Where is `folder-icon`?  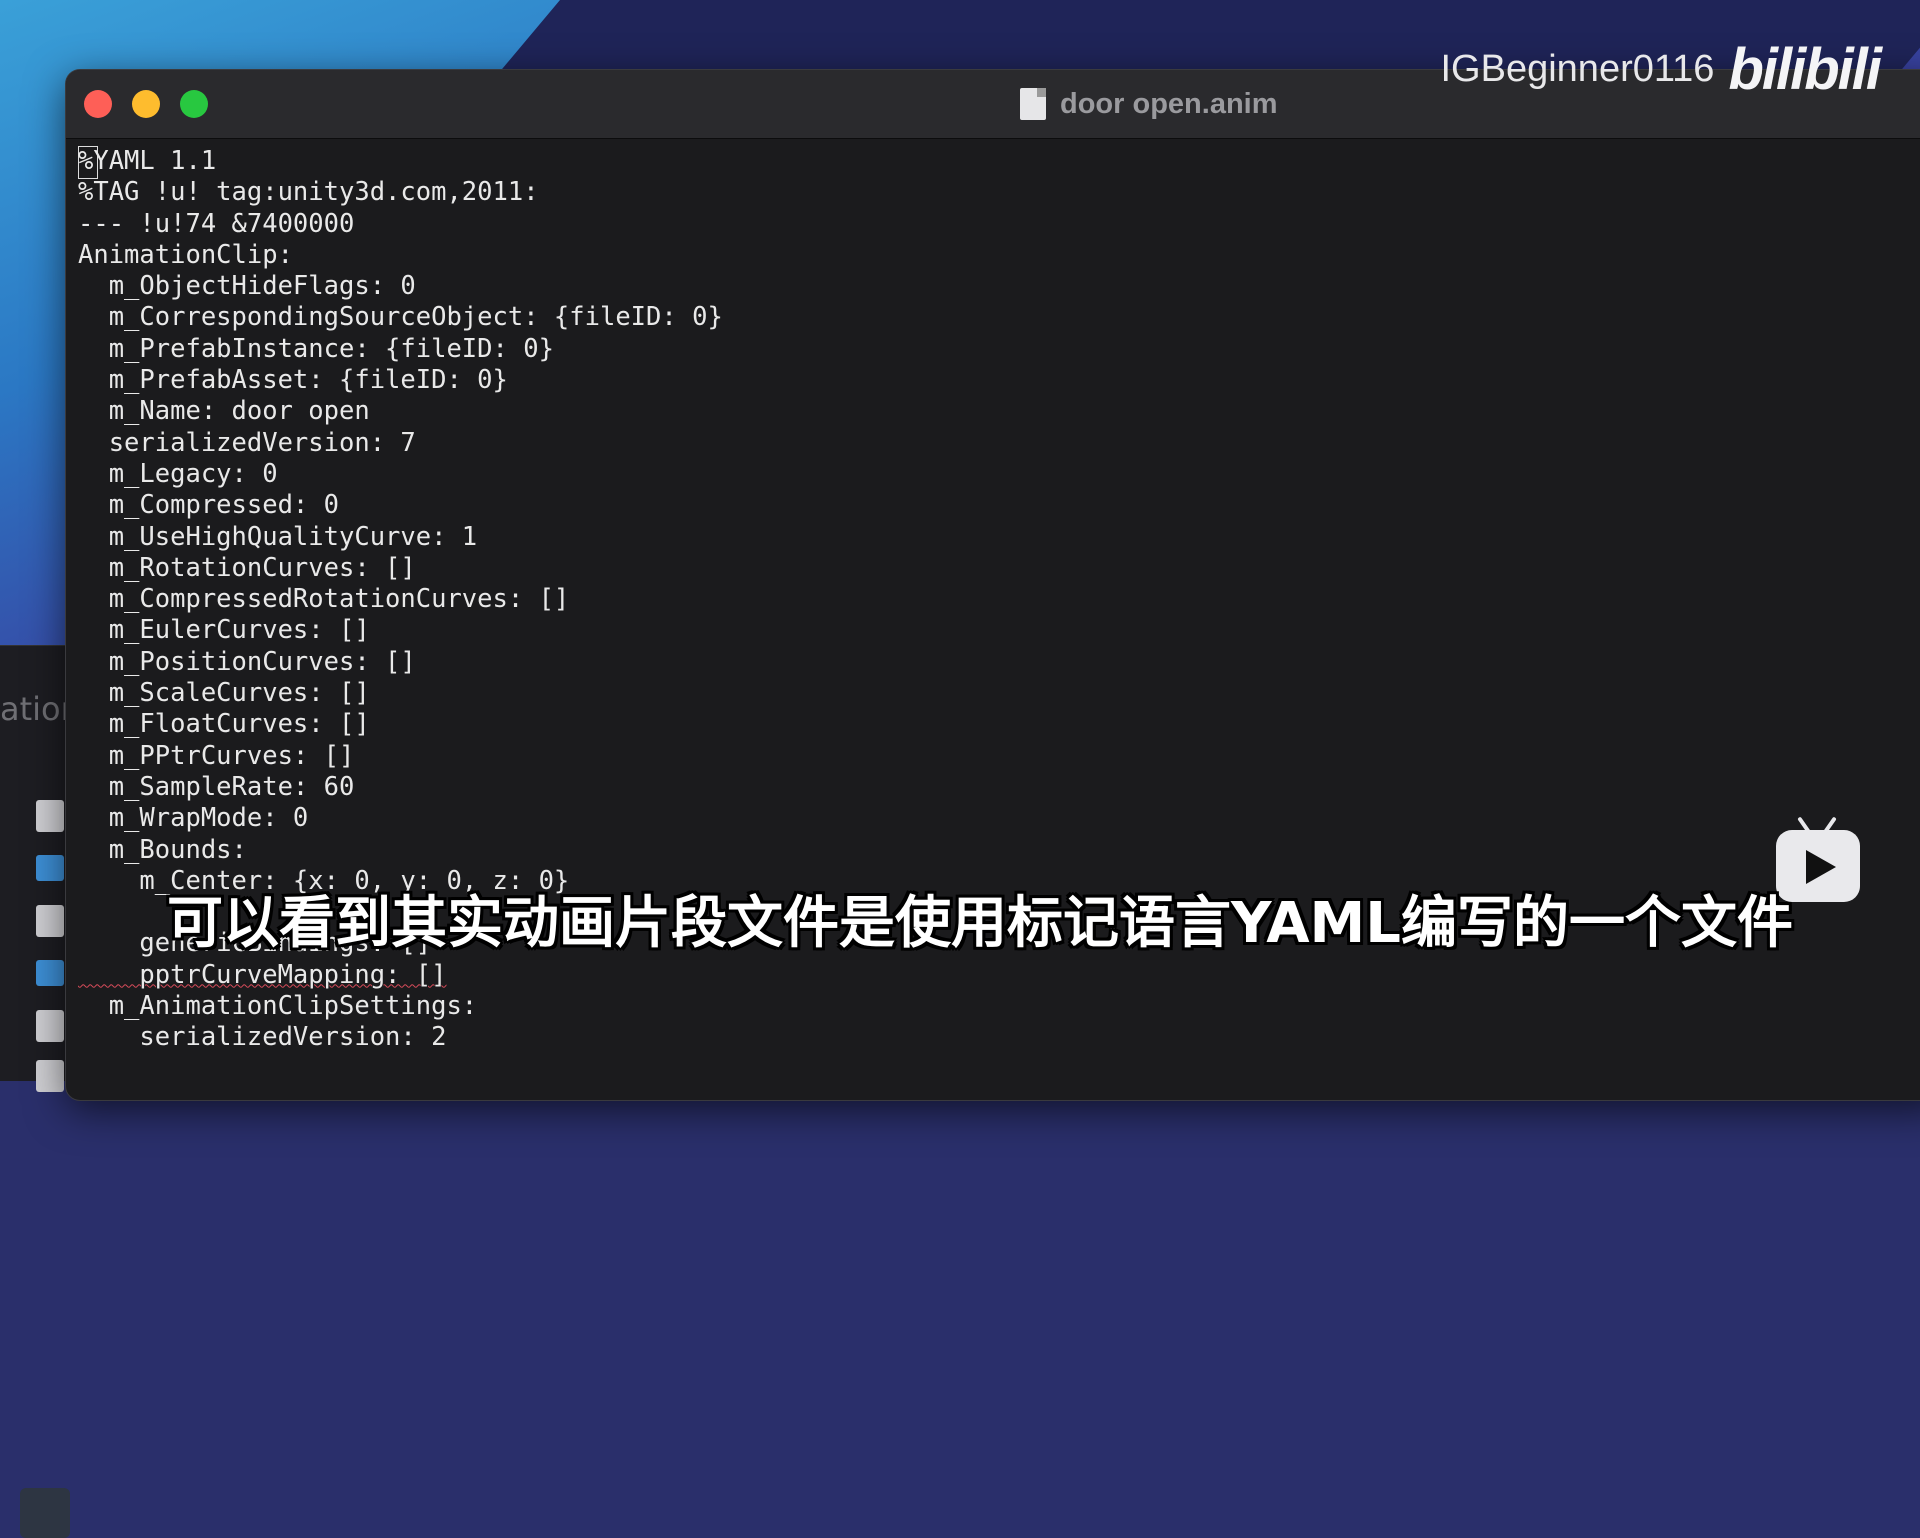
folder-icon is located at coordinates (50, 973).